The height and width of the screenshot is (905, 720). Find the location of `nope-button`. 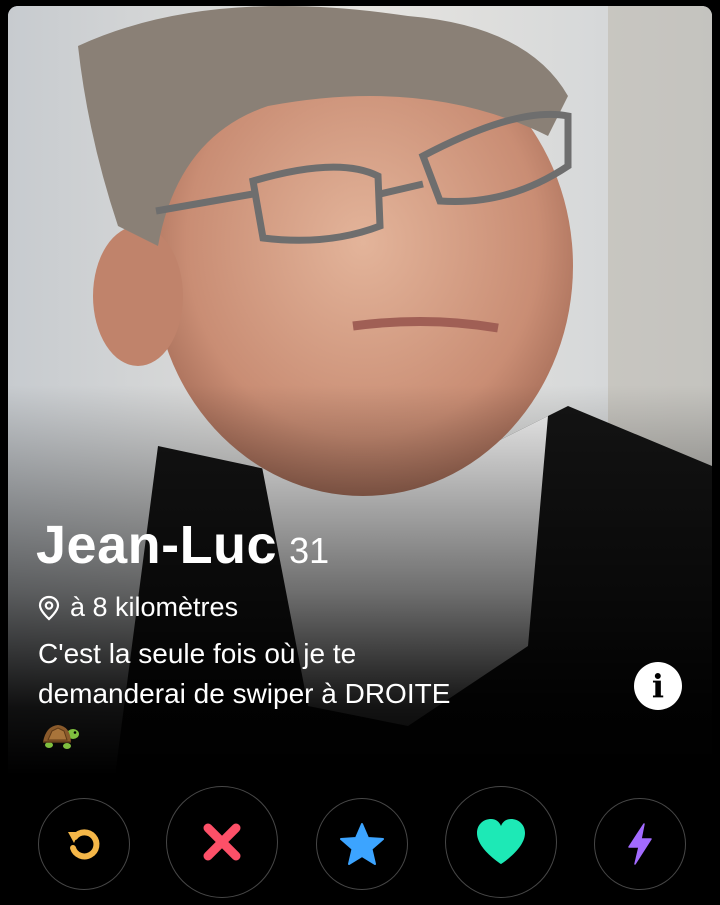

nope-button is located at coordinates (222, 842).